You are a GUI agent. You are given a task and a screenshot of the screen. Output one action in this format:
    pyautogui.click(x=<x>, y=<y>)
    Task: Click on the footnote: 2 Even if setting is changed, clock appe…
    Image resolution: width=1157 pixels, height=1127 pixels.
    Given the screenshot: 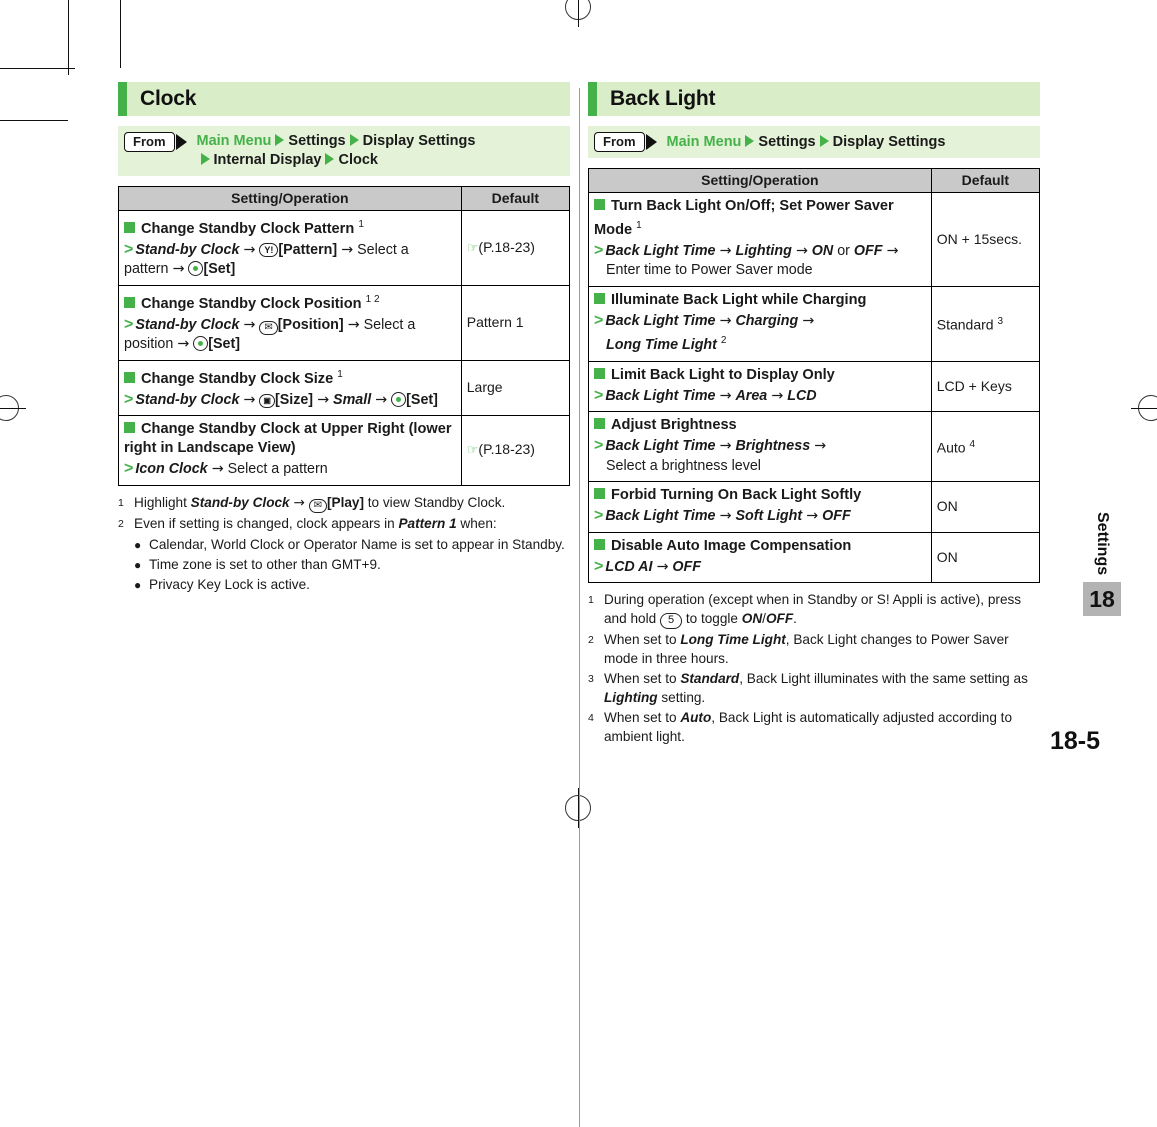 What is the action you would take?
    pyautogui.click(x=344, y=524)
    